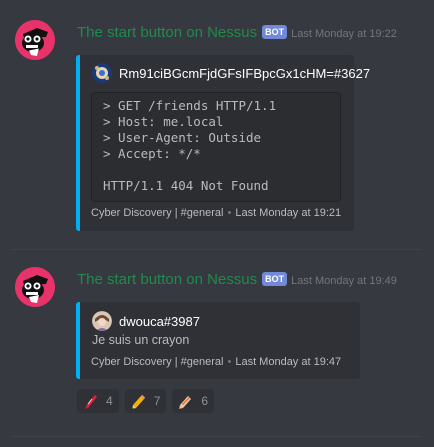 This screenshot has height=447, width=434. I want to click on code-line: > Host: me.local, so click(163, 121).